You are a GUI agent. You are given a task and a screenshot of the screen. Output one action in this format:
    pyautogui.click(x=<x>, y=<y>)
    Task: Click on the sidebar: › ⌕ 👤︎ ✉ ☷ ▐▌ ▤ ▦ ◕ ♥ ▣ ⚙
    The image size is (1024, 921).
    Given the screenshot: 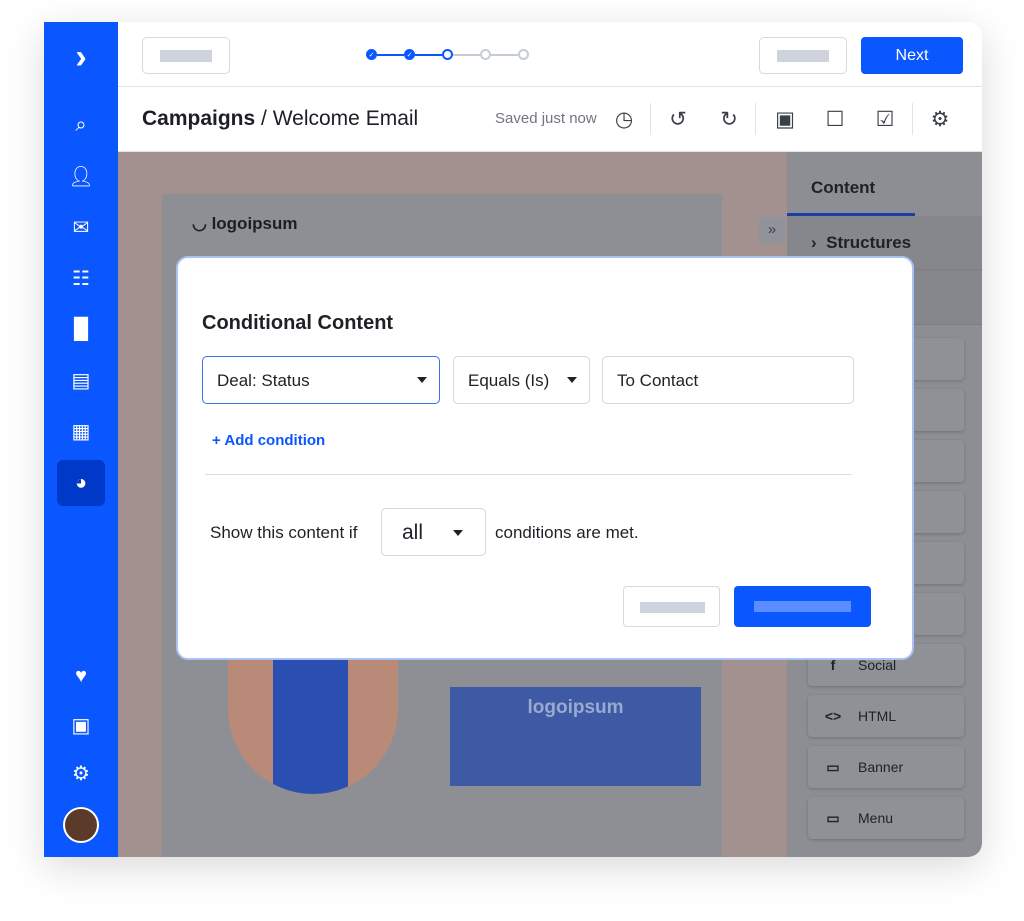 What is the action you would take?
    pyautogui.click(x=81, y=439)
    